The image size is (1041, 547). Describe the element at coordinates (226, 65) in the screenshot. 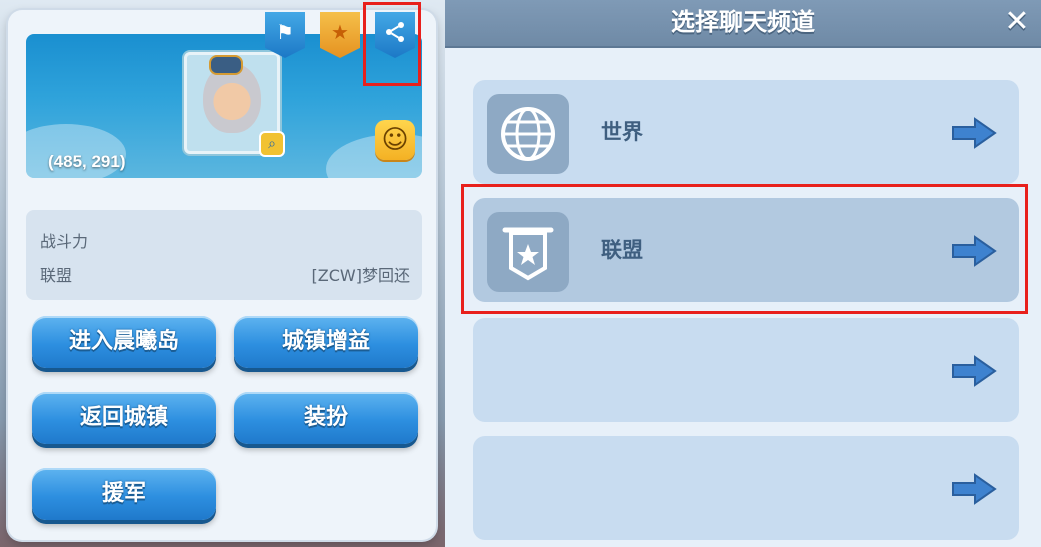

I see `goggles-icon` at that location.